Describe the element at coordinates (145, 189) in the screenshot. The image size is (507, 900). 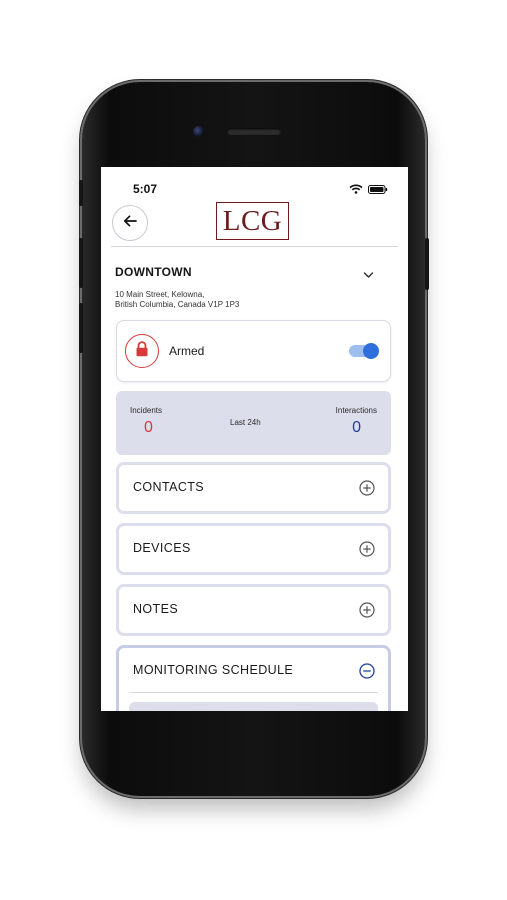
I see `status-time: 5:07` at that location.